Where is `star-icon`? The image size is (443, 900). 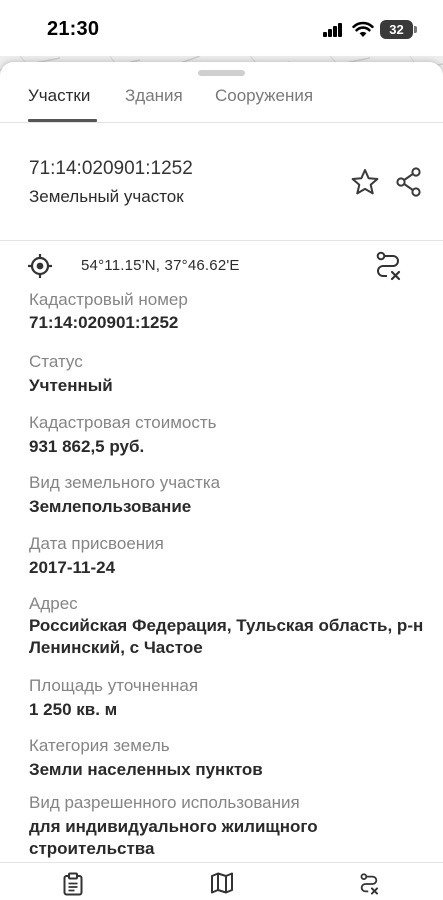
star-icon is located at coordinates (365, 182).